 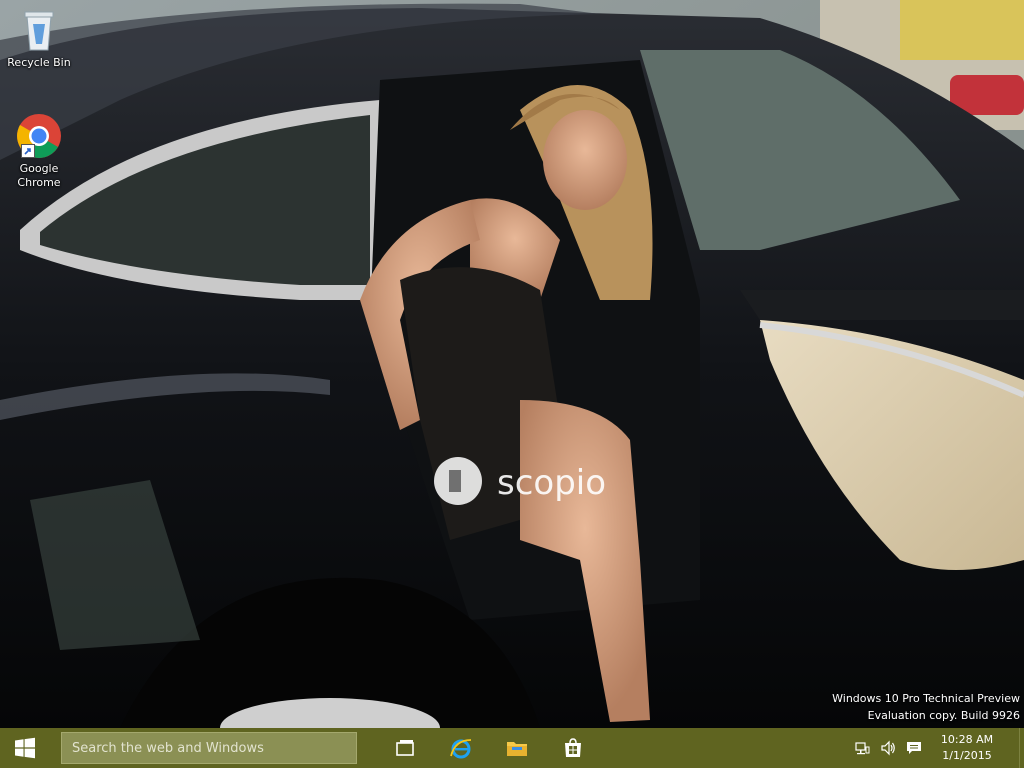 What do you see at coordinates (943, 715) in the screenshot?
I see `watermark-line-build: Evaluation copy. Build 9926` at bounding box center [943, 715].